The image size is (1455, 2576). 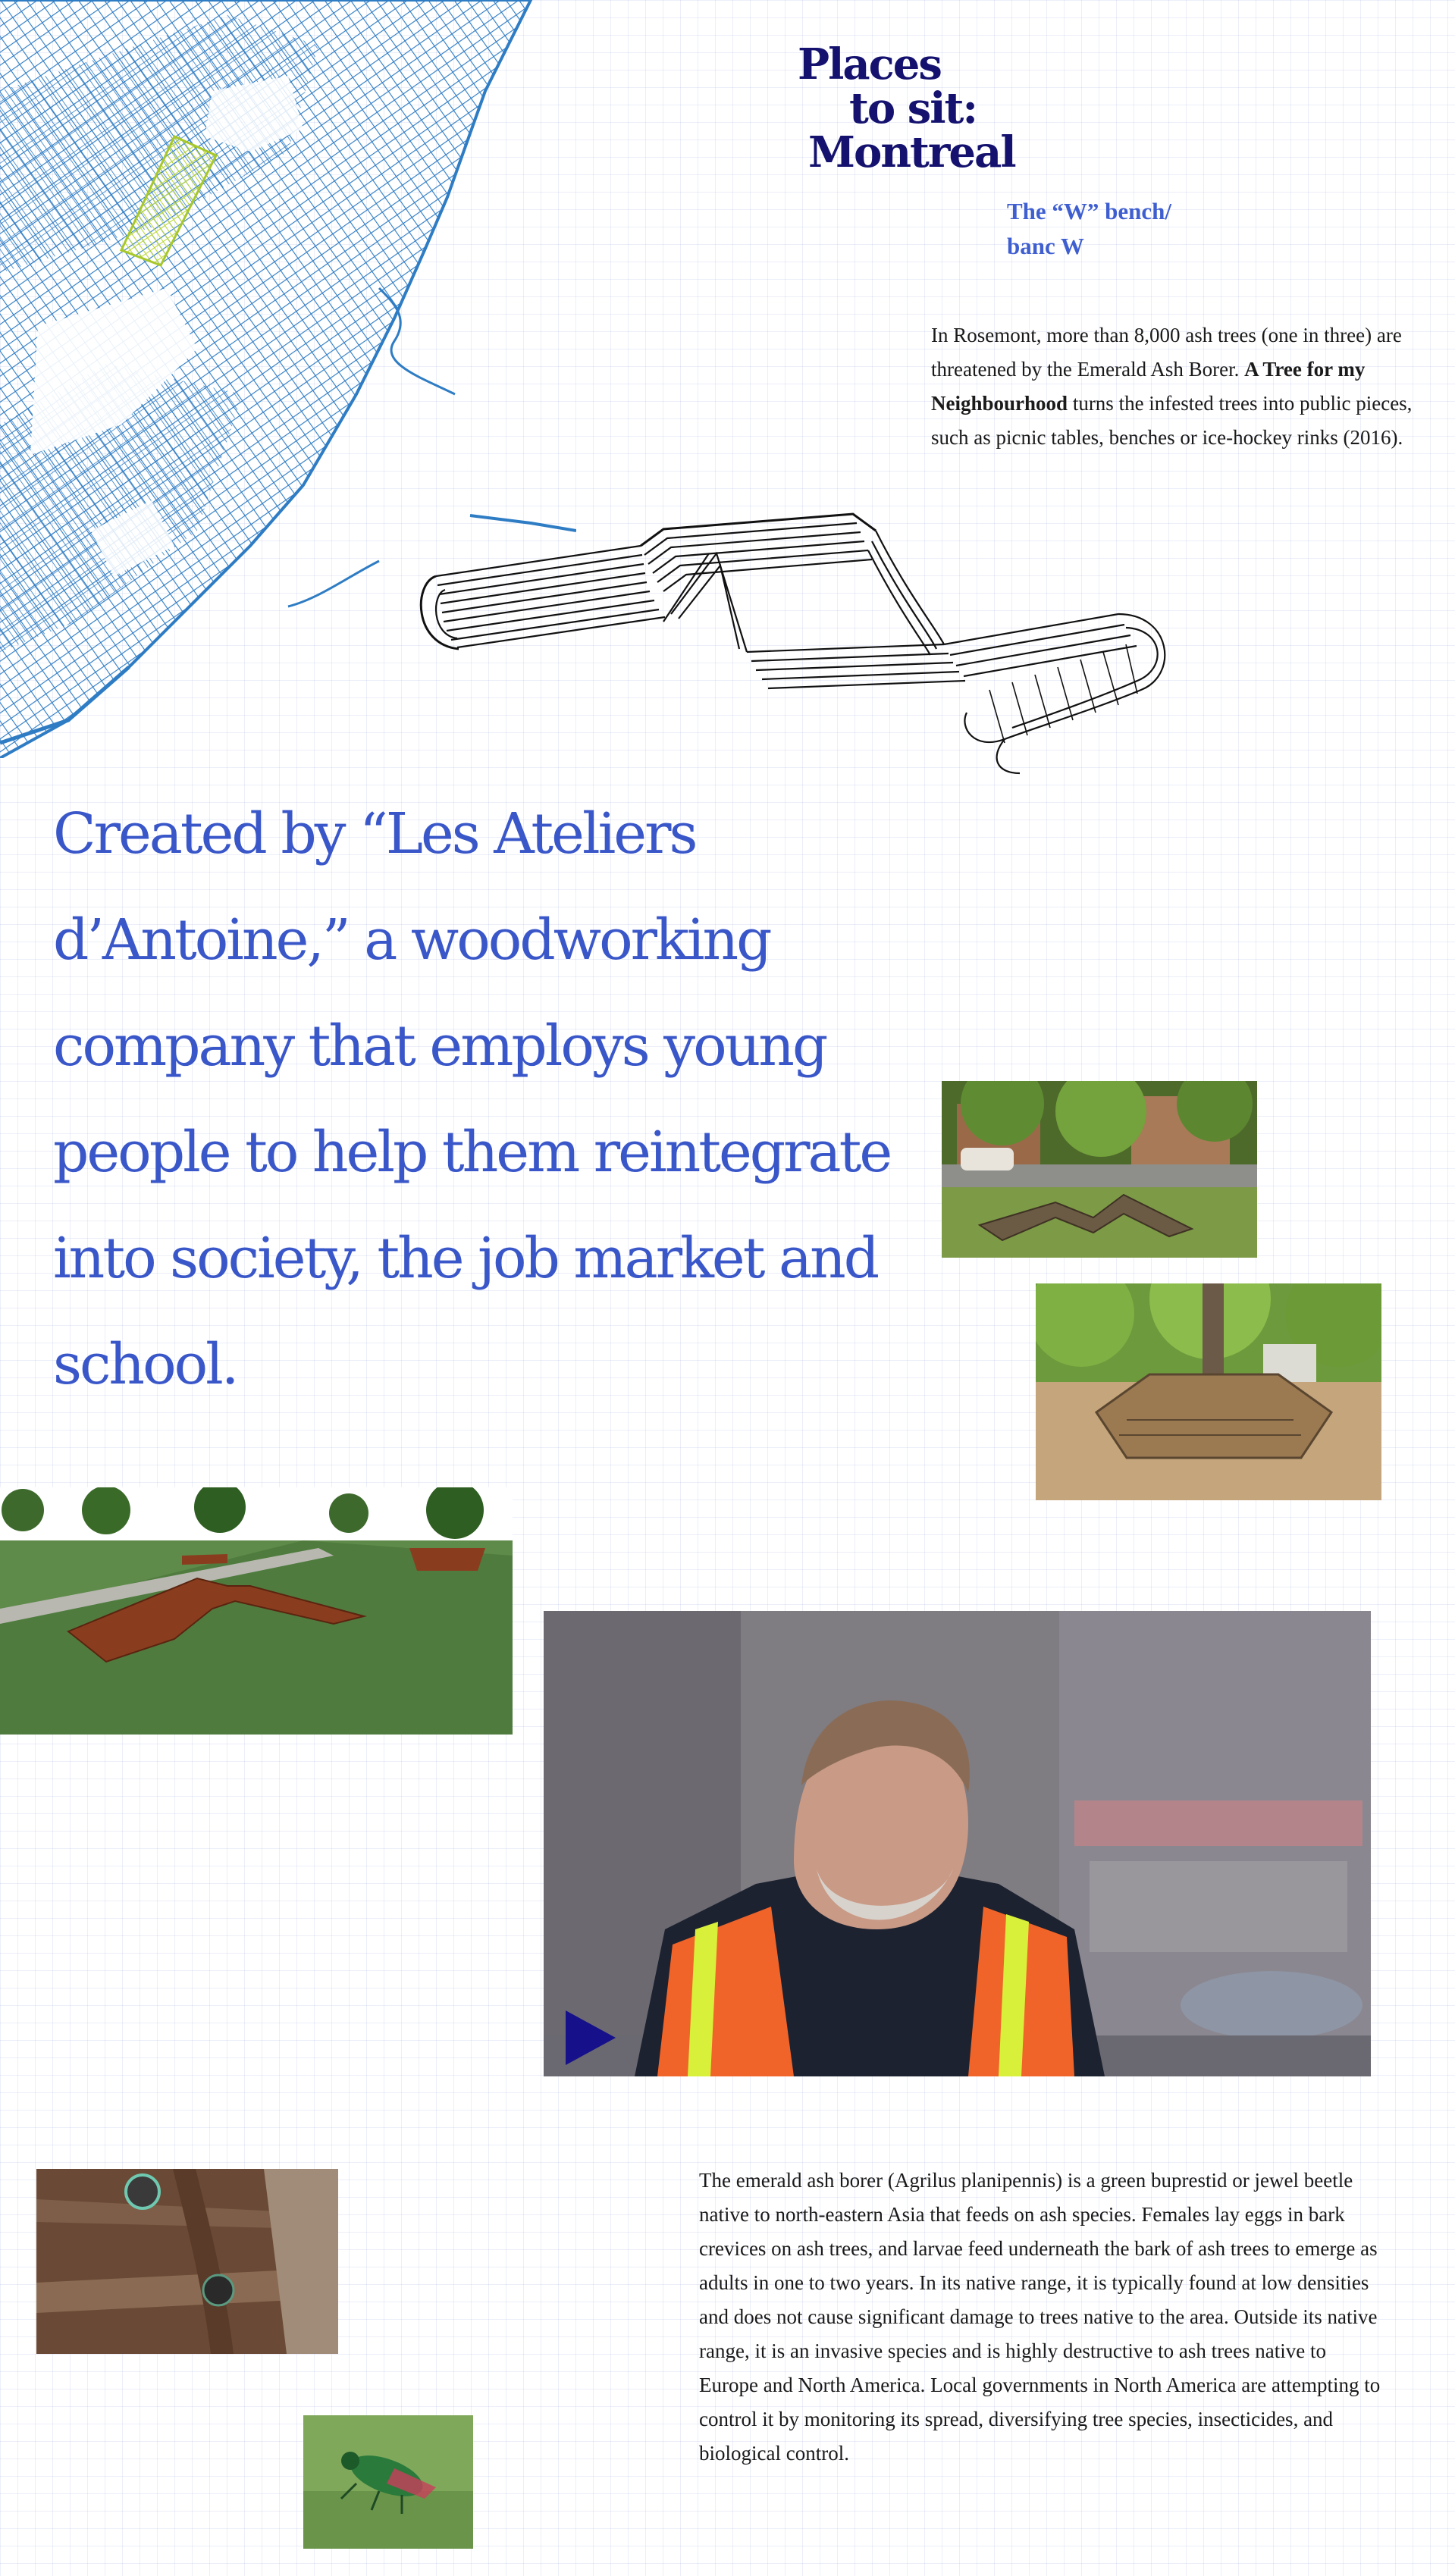 I want to click on tree-bench-photo, so click(x=1209, y=1391).